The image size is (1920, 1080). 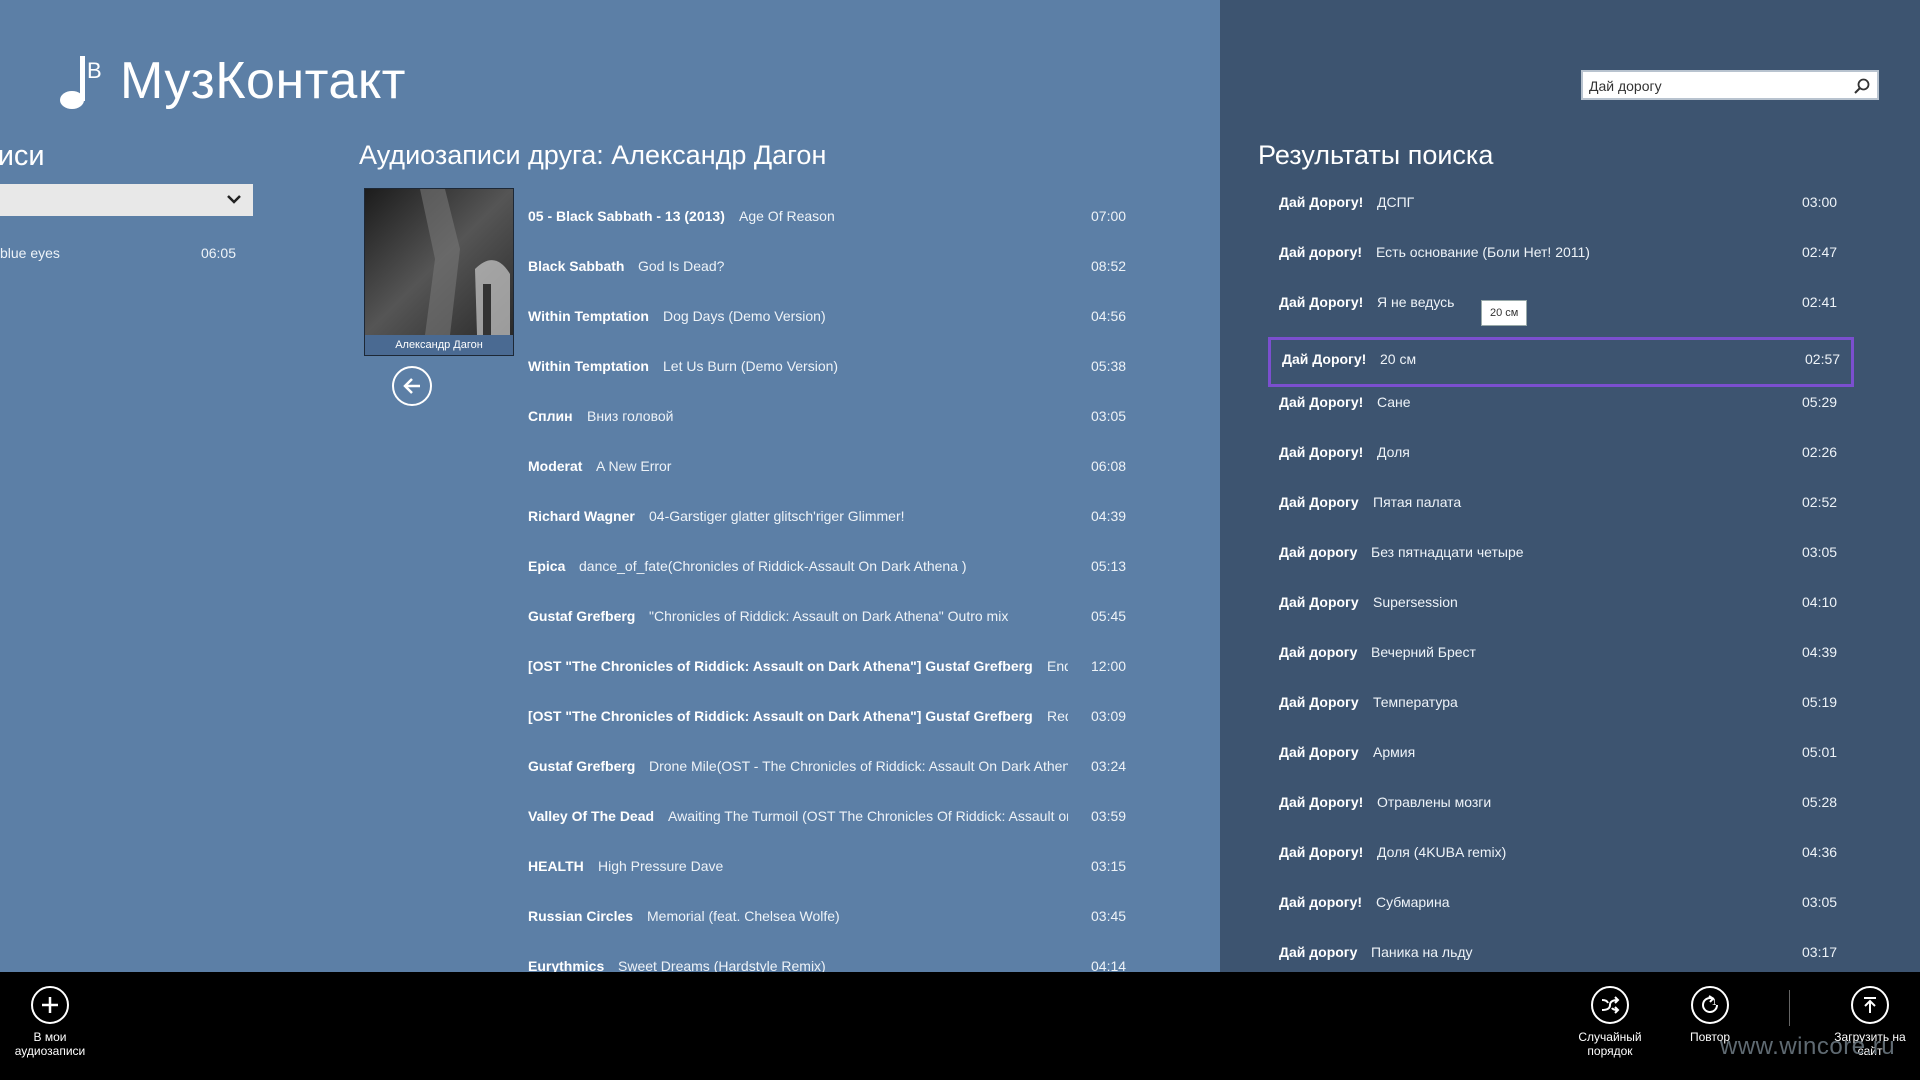 What do you see at coordinates (22, 156) in the screenshot?
I see `my-audio-header: писи` at bounding box center [22, 156].